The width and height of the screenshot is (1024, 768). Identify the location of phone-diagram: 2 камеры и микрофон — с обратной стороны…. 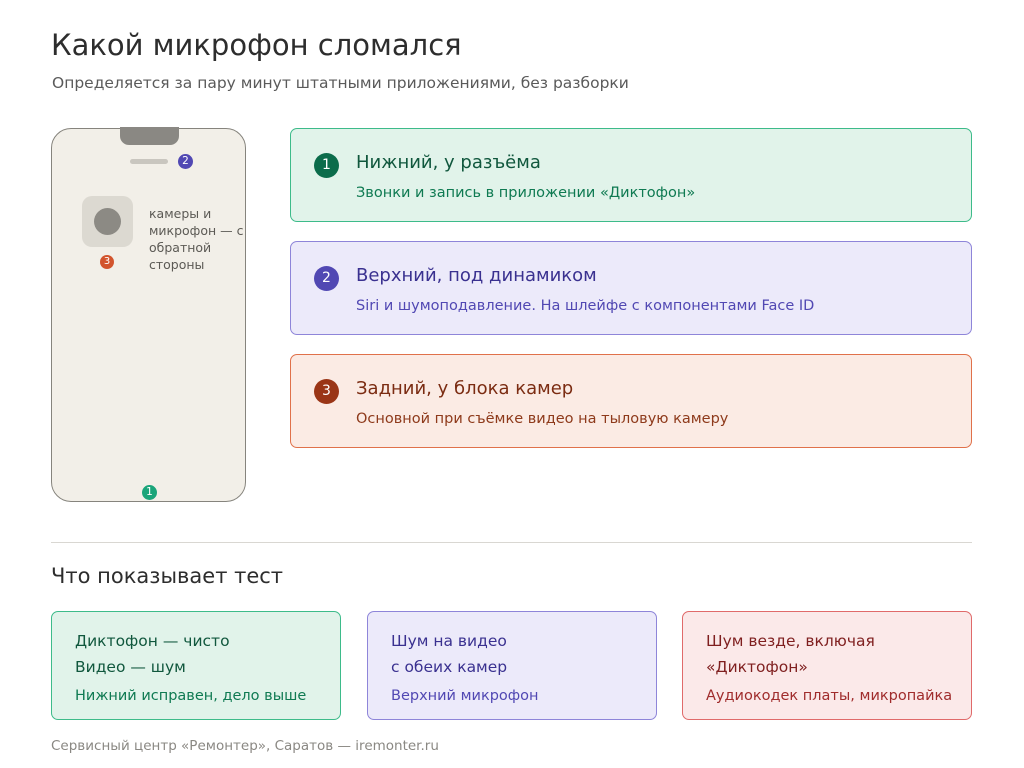
(148, 314).